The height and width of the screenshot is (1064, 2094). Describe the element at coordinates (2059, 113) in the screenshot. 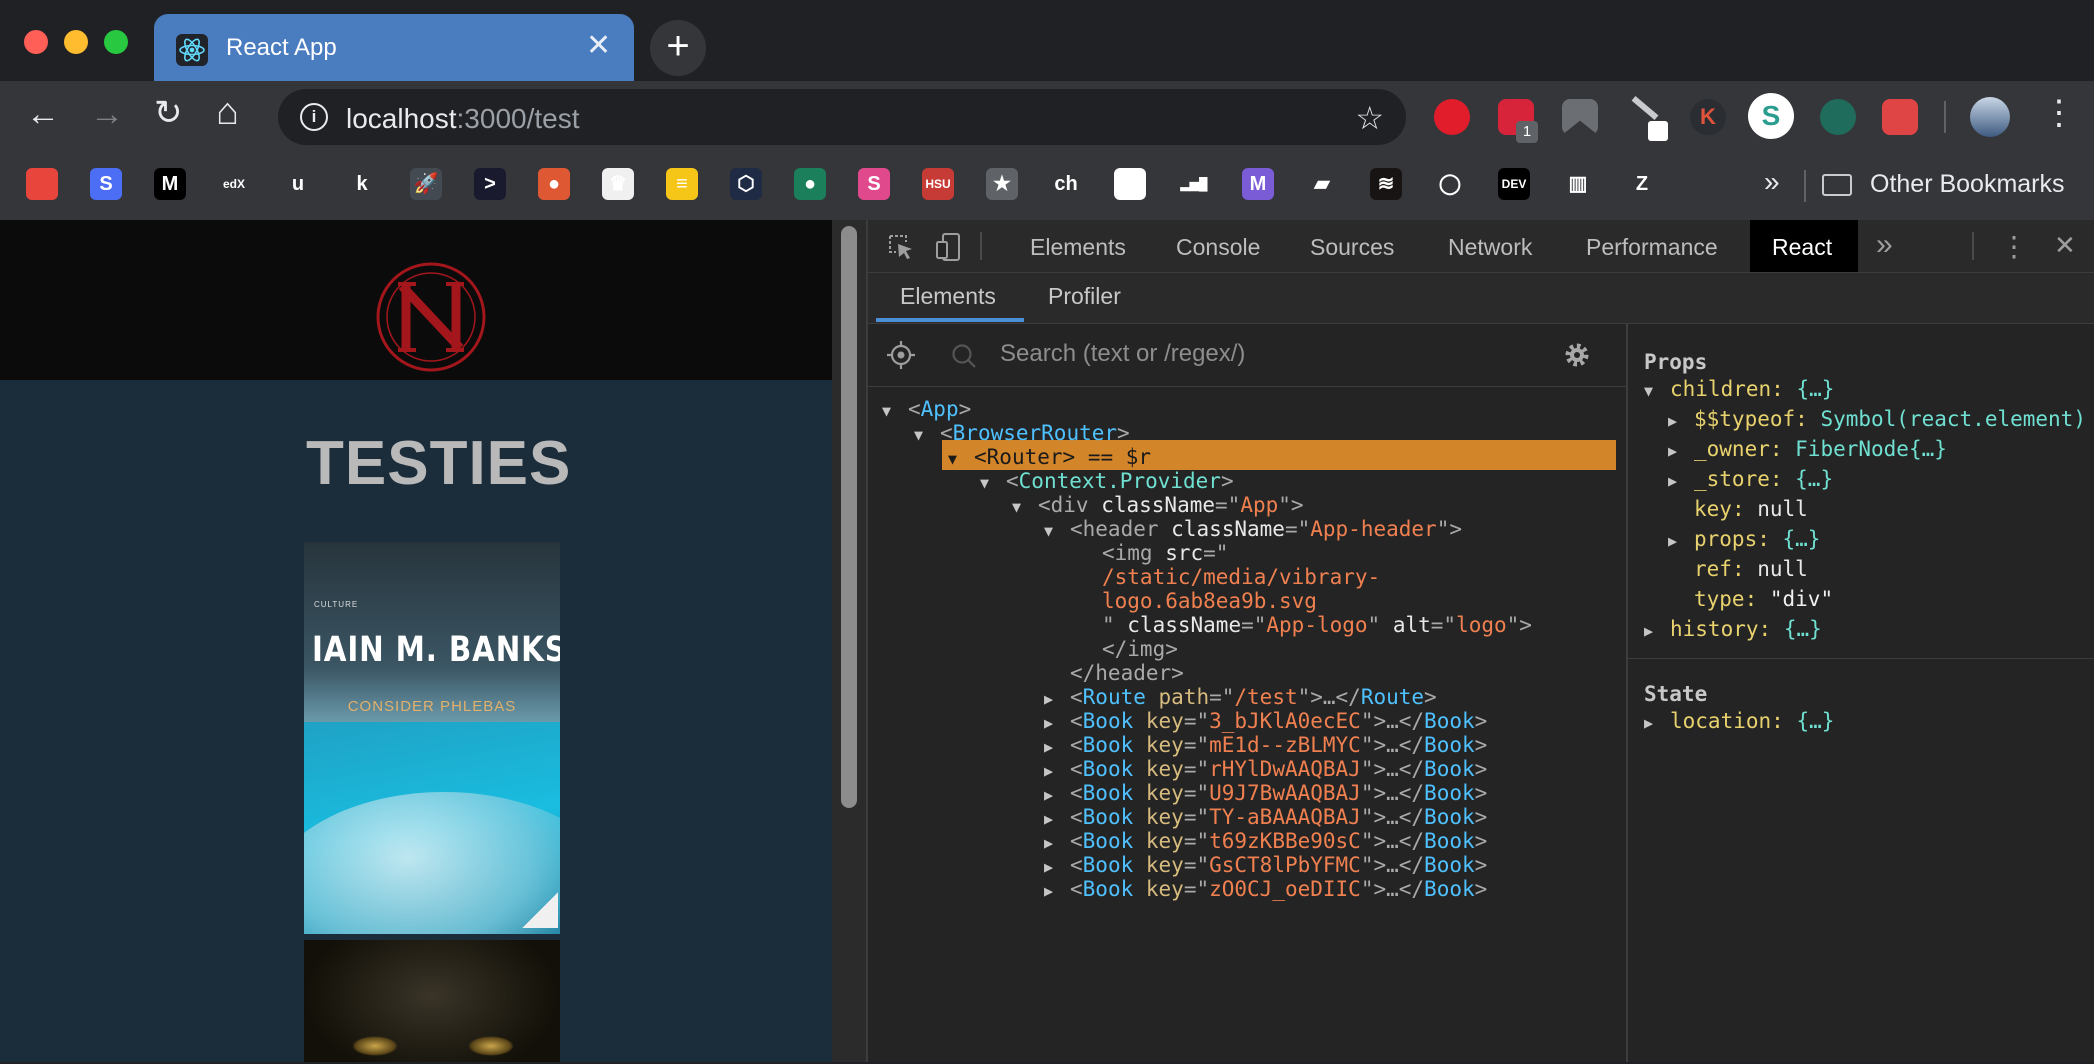

I see `chrome-menu-icon: ⋮` at that location.